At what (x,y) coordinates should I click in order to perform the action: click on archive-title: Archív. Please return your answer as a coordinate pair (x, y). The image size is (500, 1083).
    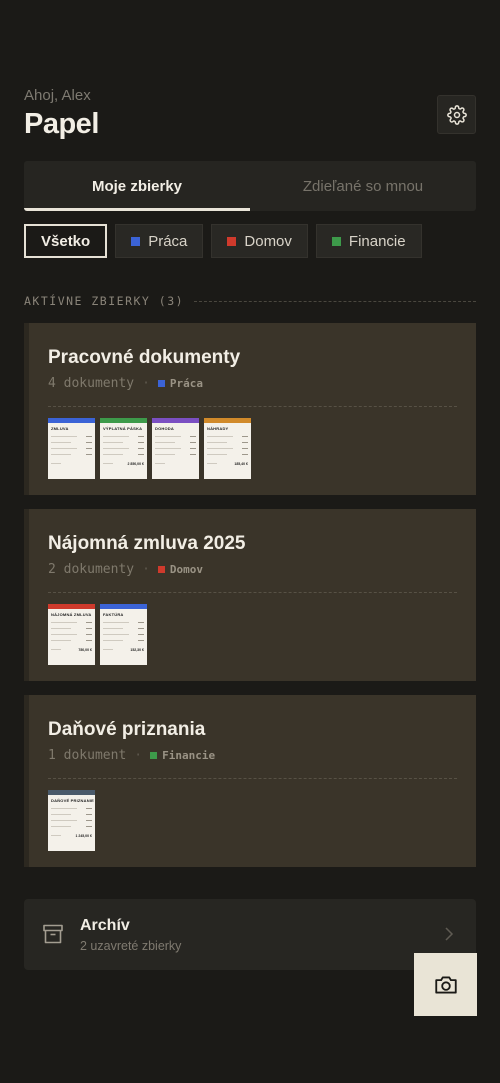
    Looking at the image, I should click on (105, 925).